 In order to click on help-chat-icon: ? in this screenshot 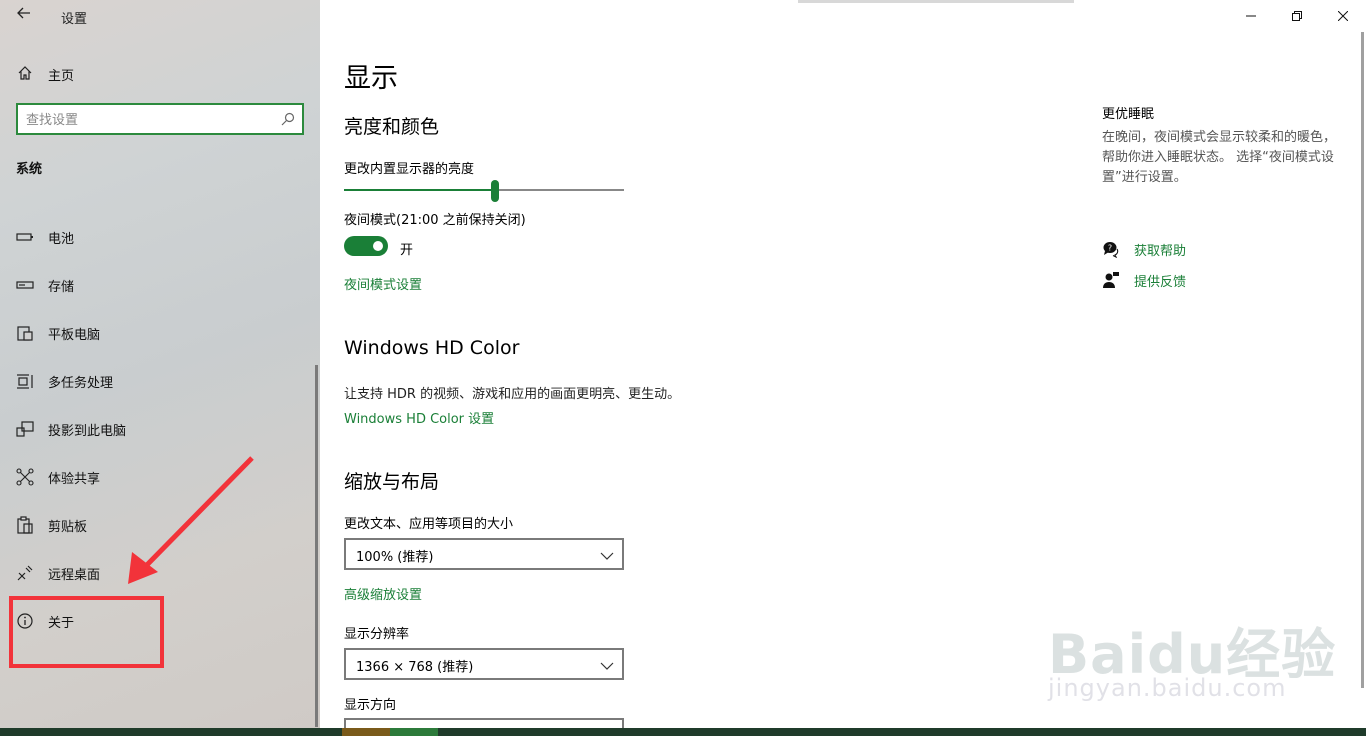, I will do `click(1111, 249)`.